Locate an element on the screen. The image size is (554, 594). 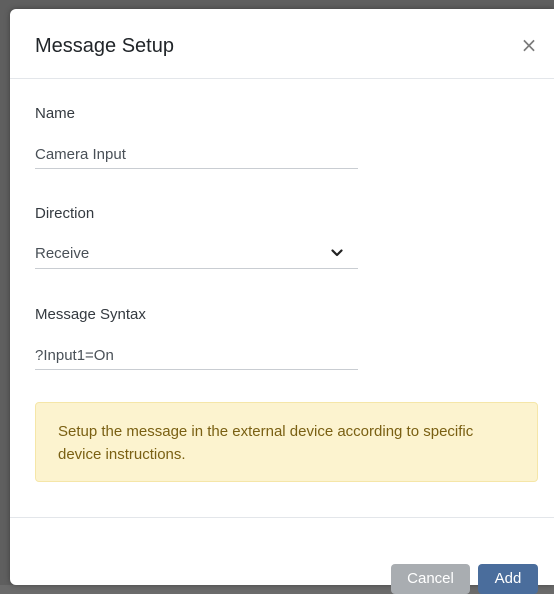
dialog-title: Message Setup is located at coordinates (104, 46).